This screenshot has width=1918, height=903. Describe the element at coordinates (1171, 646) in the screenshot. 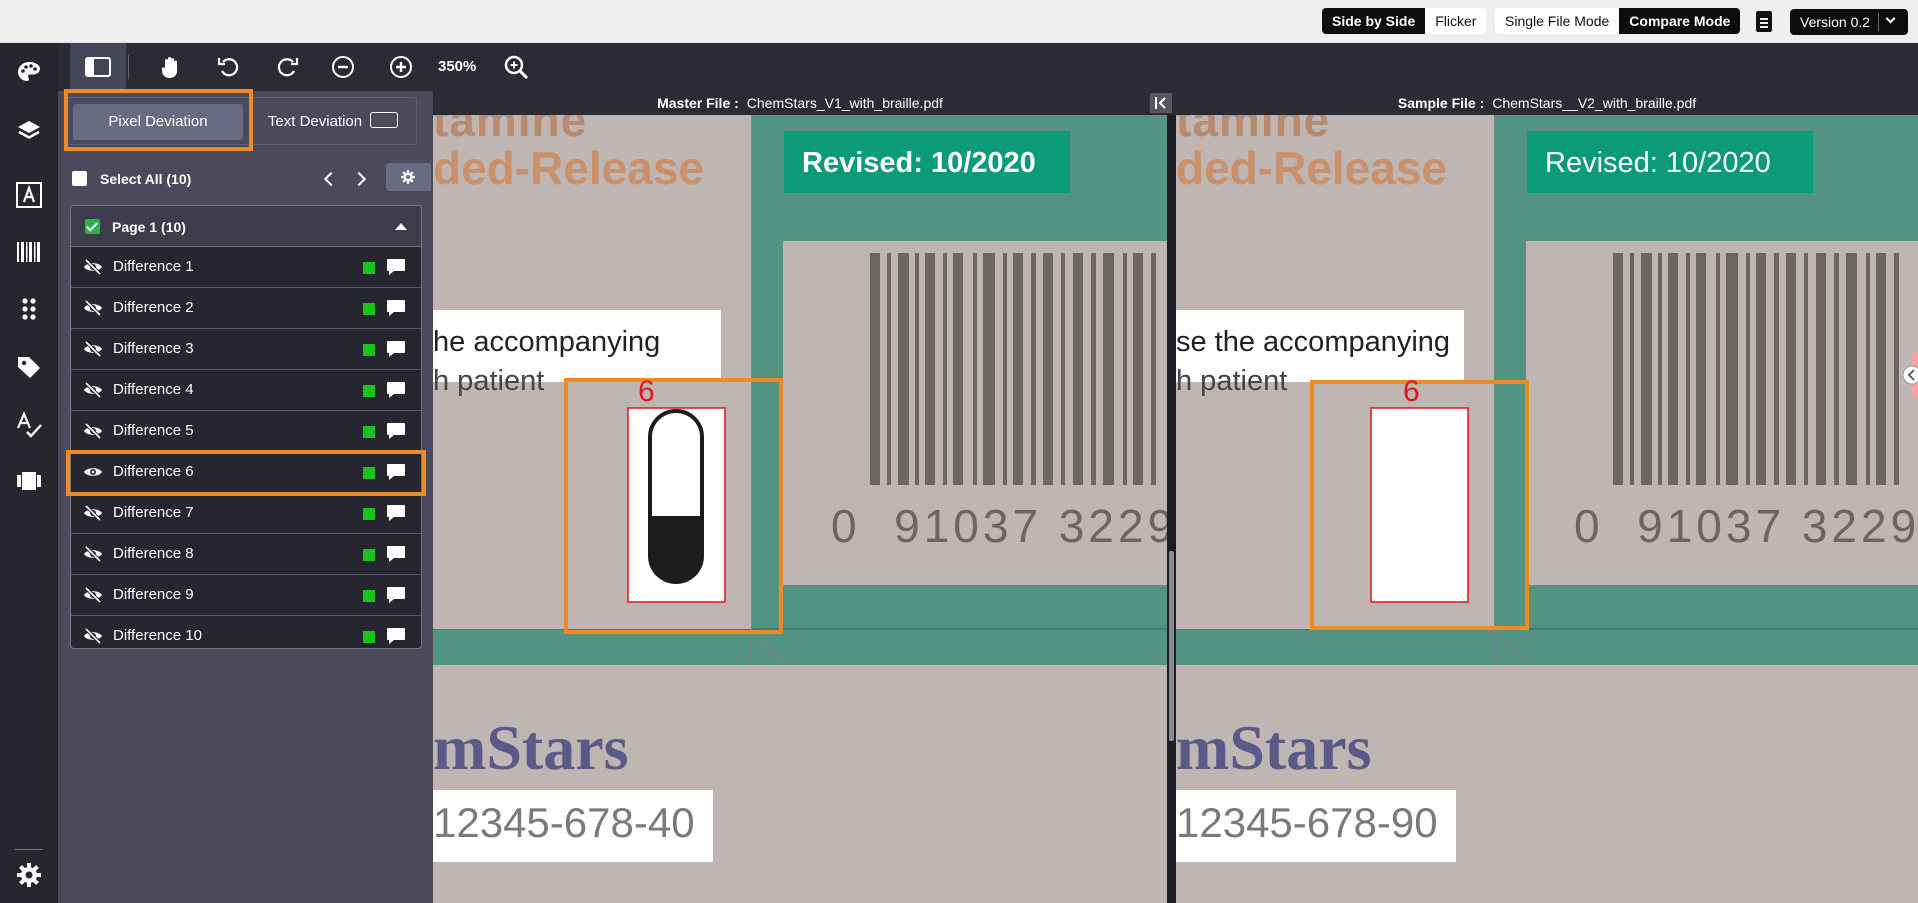

I see `vertical-scrollbar` at that location.